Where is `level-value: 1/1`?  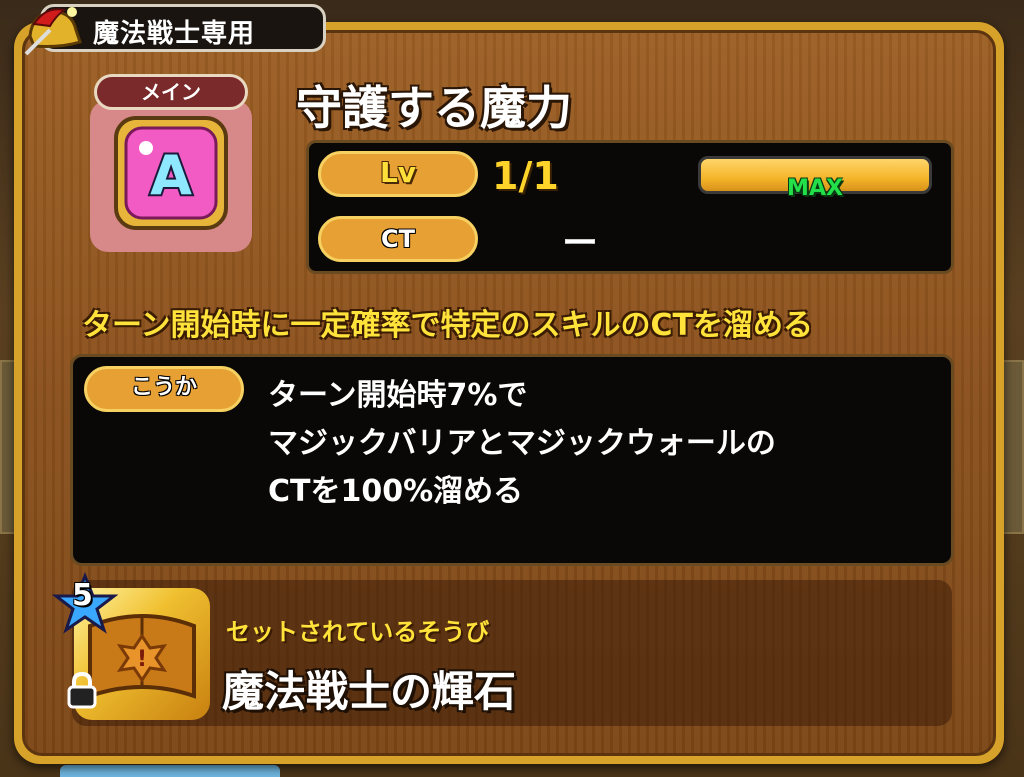 level-value: 1/1 is located at coordinates (525, 176).